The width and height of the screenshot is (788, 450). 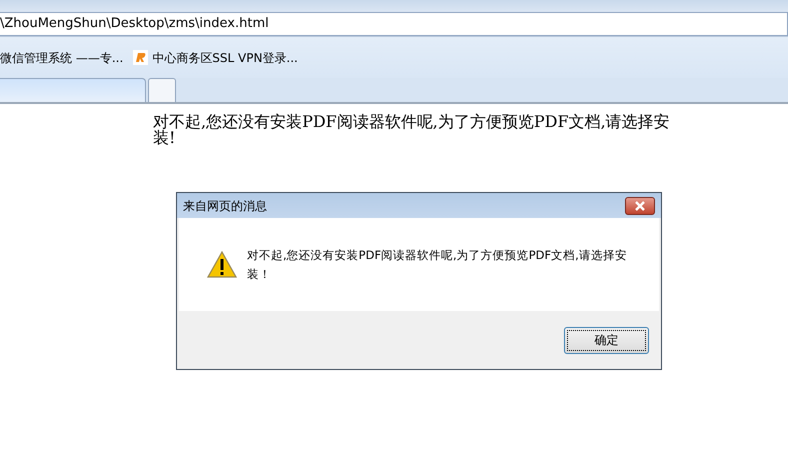 I want to click on ok-button: 确定, so click(x=606, y=340).